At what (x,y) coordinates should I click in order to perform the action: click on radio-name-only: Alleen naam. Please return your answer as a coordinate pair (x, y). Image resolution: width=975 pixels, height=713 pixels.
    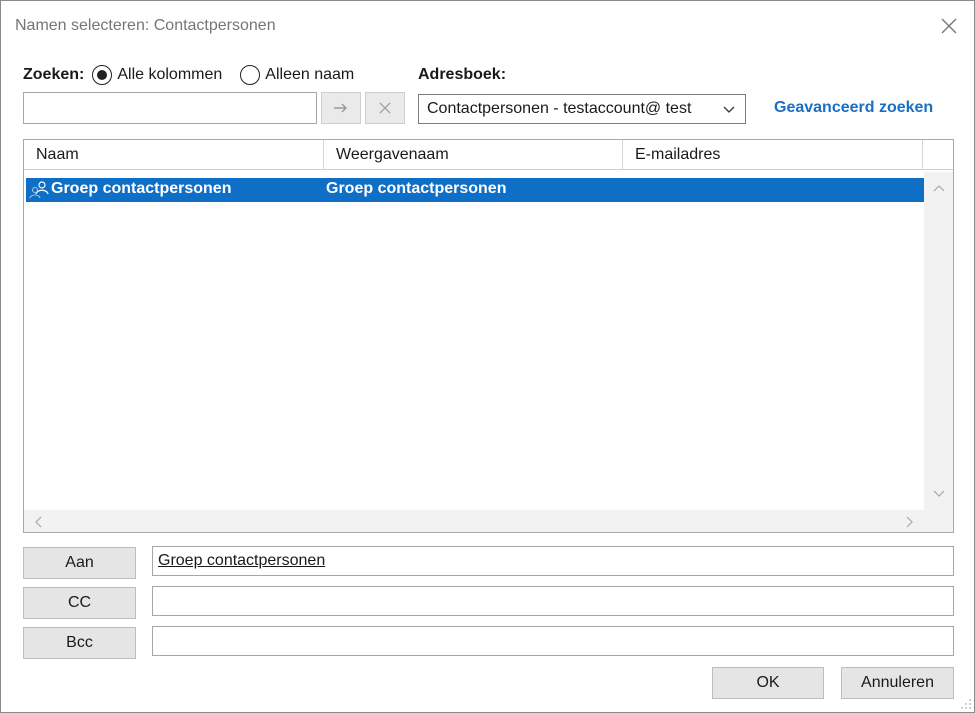
    Looking at the image, I should click on (297, 75).